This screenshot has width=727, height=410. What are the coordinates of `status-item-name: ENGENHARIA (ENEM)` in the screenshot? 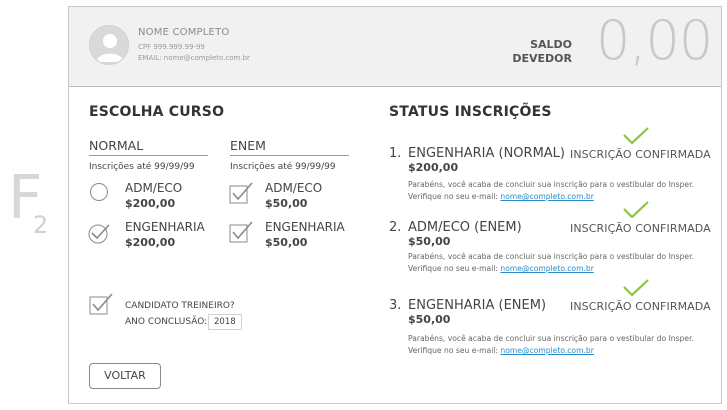 It's located at (477, 305).